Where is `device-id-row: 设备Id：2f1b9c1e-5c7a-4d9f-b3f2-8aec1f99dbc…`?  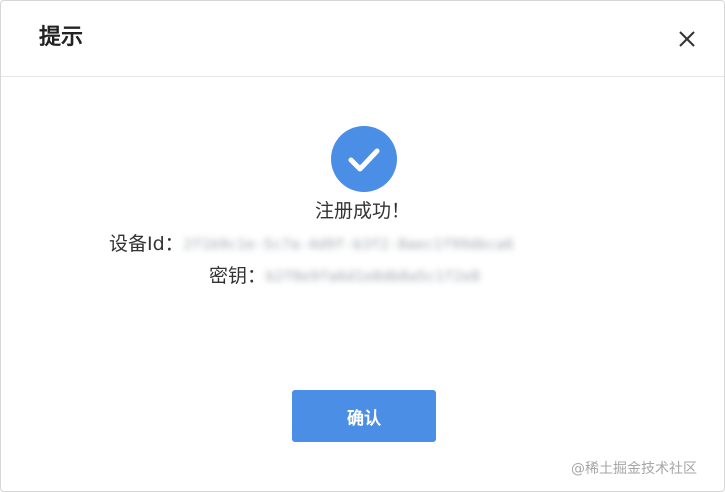 device-id-row: 设备Id：2f1b9c1e-5c7a-4d9f-b3f2-8aec1f99dbc… is located at coordinates (311, 244).